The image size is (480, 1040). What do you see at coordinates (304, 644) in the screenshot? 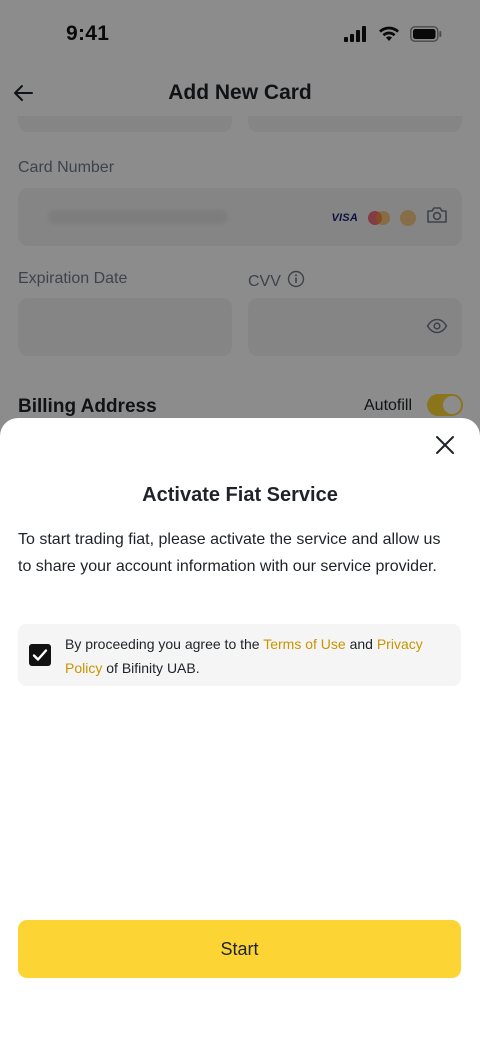
I see `terms-of-use-link: Terms of Use` at bounding box center [304, 644].